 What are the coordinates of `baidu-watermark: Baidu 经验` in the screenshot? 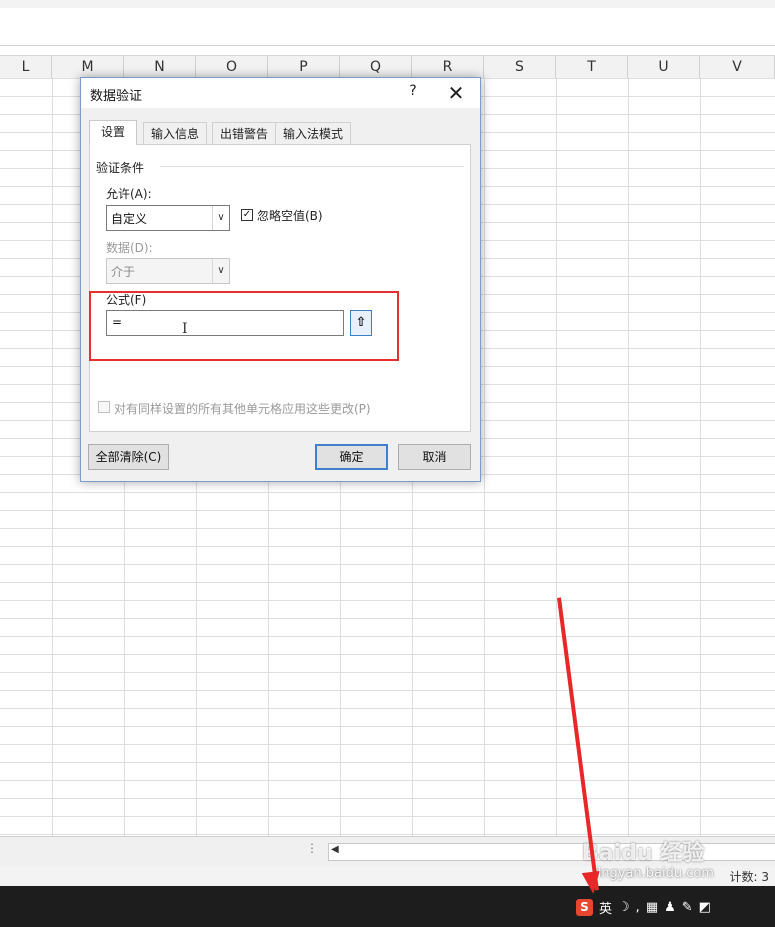 It's located at (643, 853).